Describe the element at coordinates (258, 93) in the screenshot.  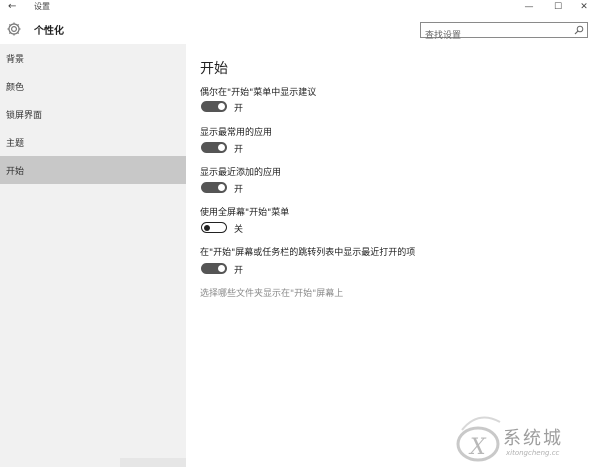
I see `setting-label-suggestions: 偶尔在"开始"菜单中显示建议` at that location.